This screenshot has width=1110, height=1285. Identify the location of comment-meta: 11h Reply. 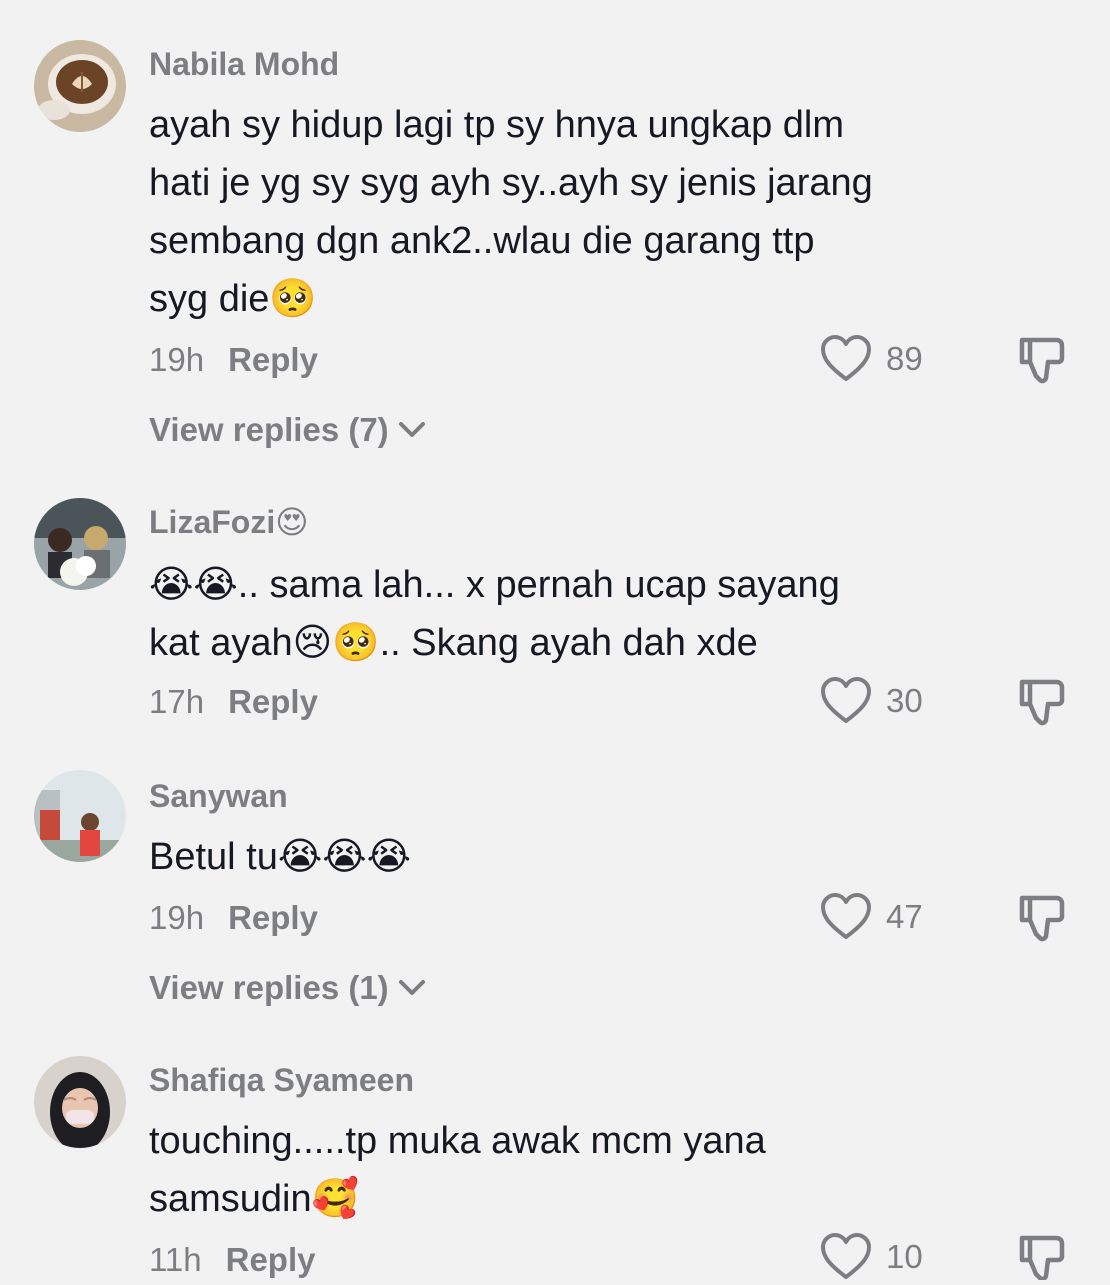
(232, 1260).